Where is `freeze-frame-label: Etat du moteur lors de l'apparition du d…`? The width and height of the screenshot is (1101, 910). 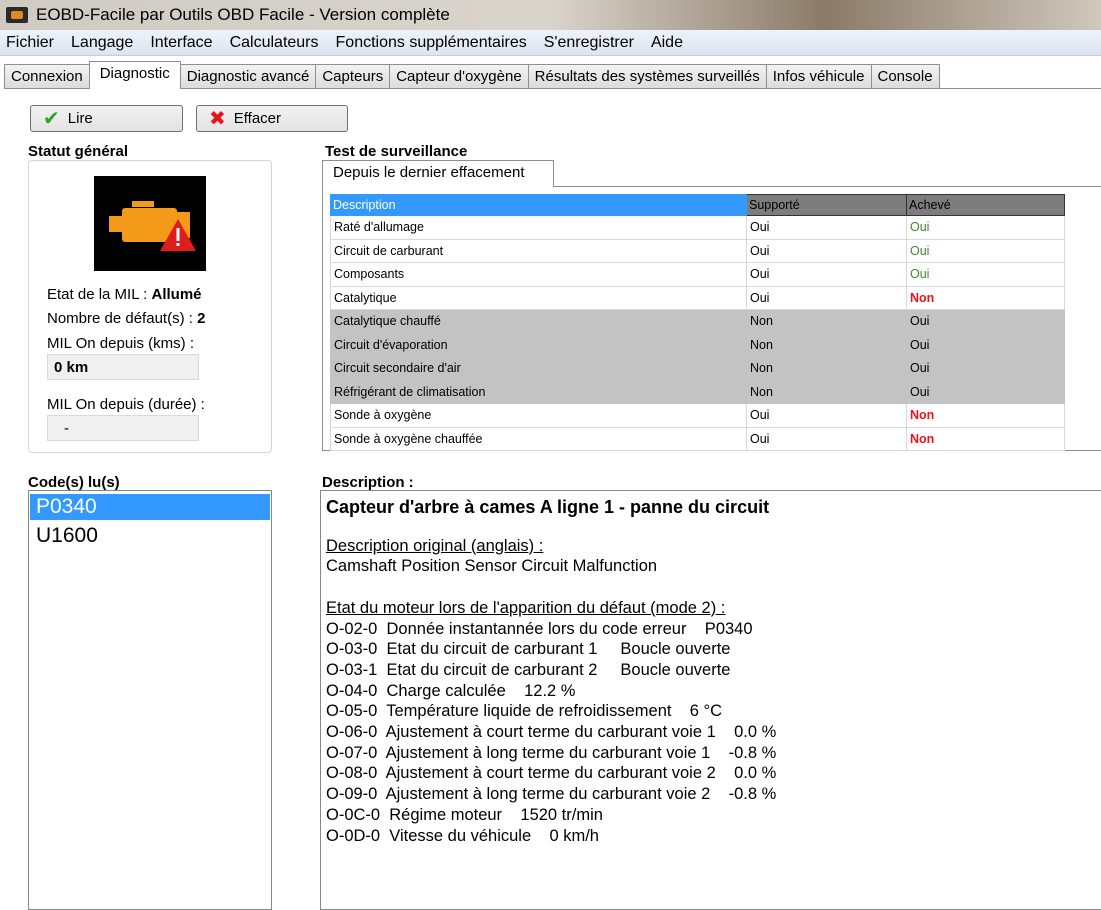
freeze-frame-label: Etat du moteur lors de l'apparition du d… is located at coordinates (526, 607).